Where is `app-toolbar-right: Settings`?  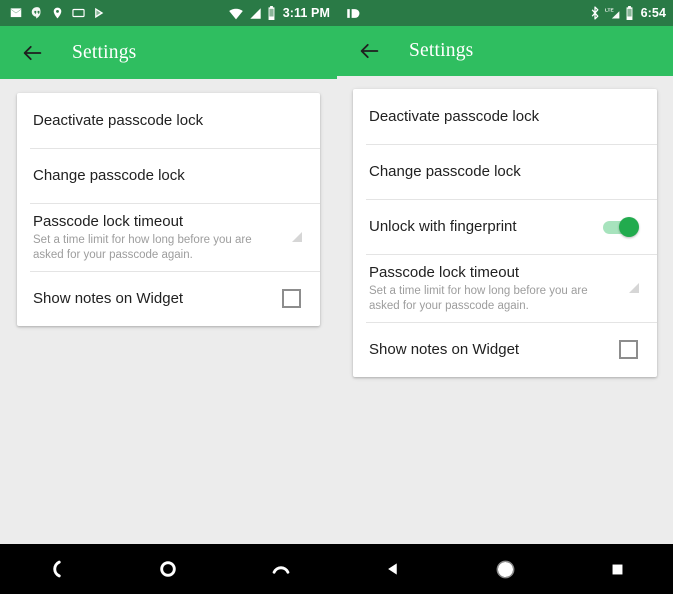 app-toolbar-right: Settings is located at coordinates (505, 51).